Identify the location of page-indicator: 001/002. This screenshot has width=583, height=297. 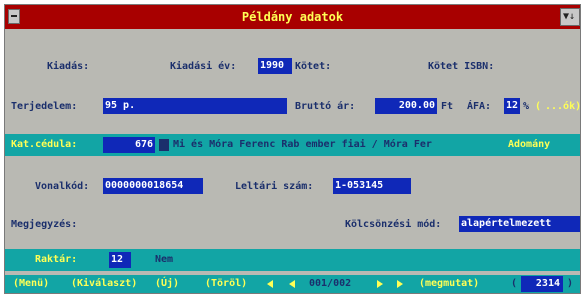
(330, 283).